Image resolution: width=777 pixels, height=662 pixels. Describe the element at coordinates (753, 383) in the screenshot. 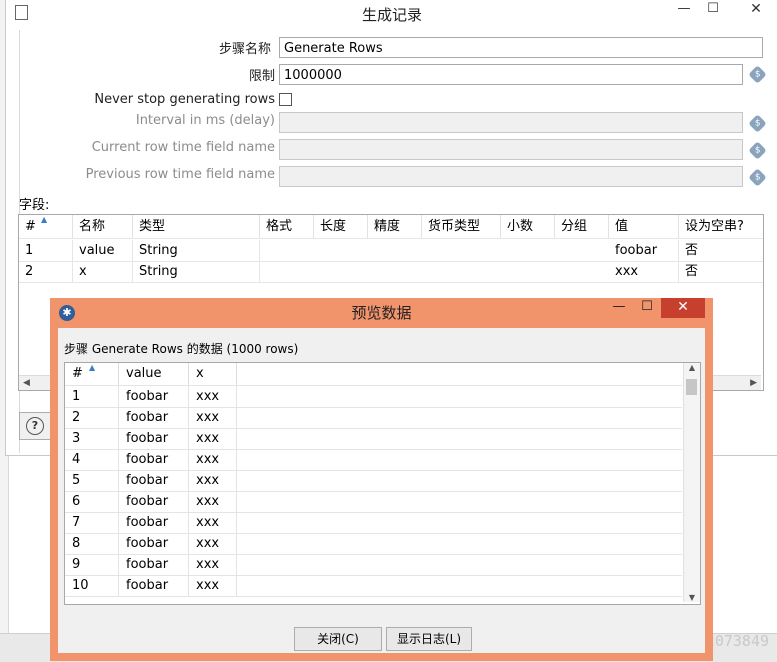

I see `scroll-right-icon: ▶` at that location.